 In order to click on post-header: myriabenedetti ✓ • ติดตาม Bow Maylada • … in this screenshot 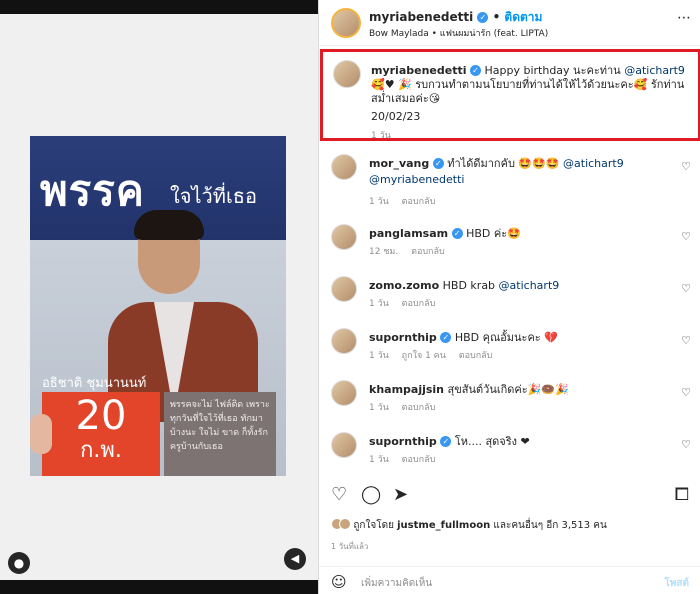, I will do `click(509, 23)`.